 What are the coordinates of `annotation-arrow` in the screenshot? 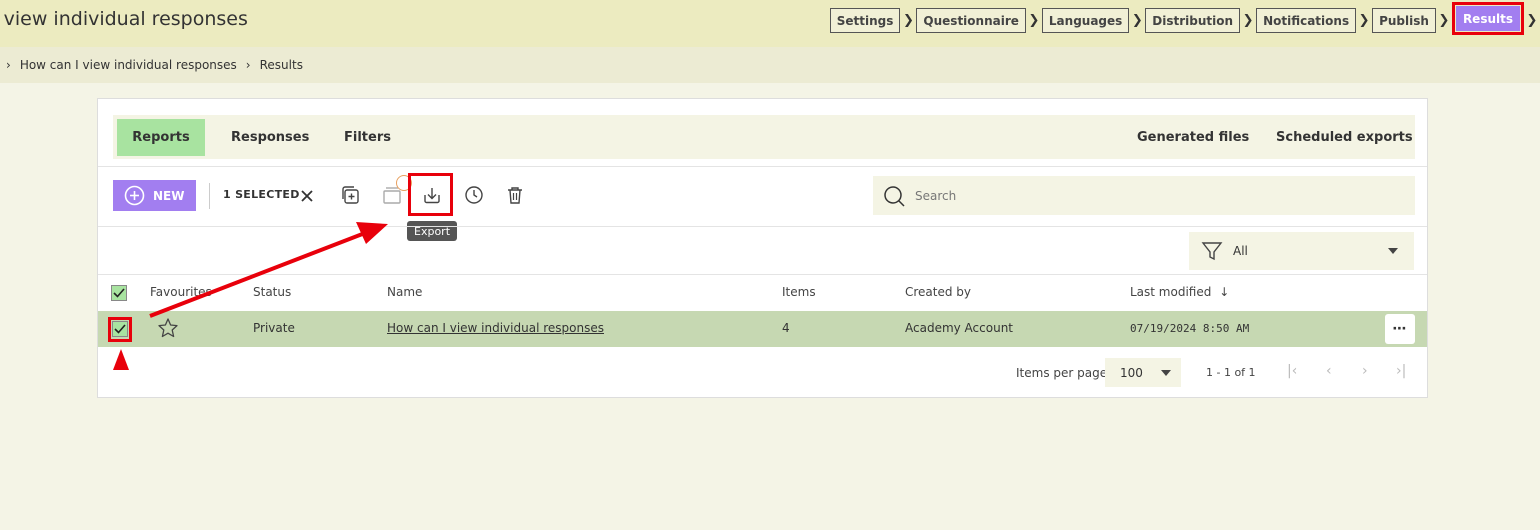 It's located at (268, 270).